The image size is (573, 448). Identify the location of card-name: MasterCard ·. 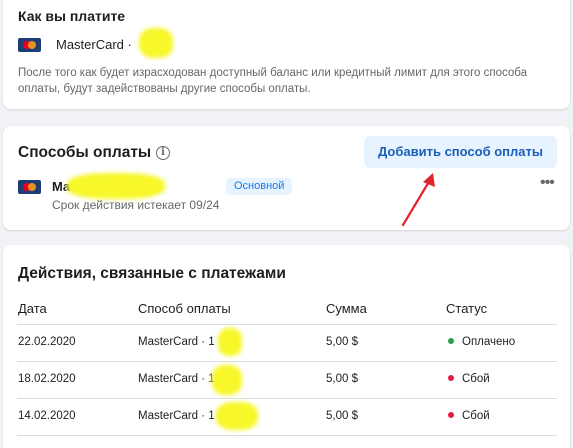
(94, 44).